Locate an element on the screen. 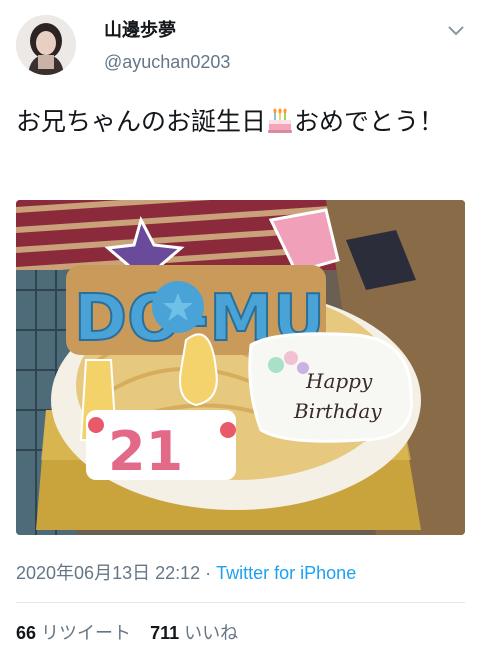 The image size is (480, 652). tweet-meta: 2020年06月13日 22:12 · Twitter for iPhone is located at coordinates (186, 572).